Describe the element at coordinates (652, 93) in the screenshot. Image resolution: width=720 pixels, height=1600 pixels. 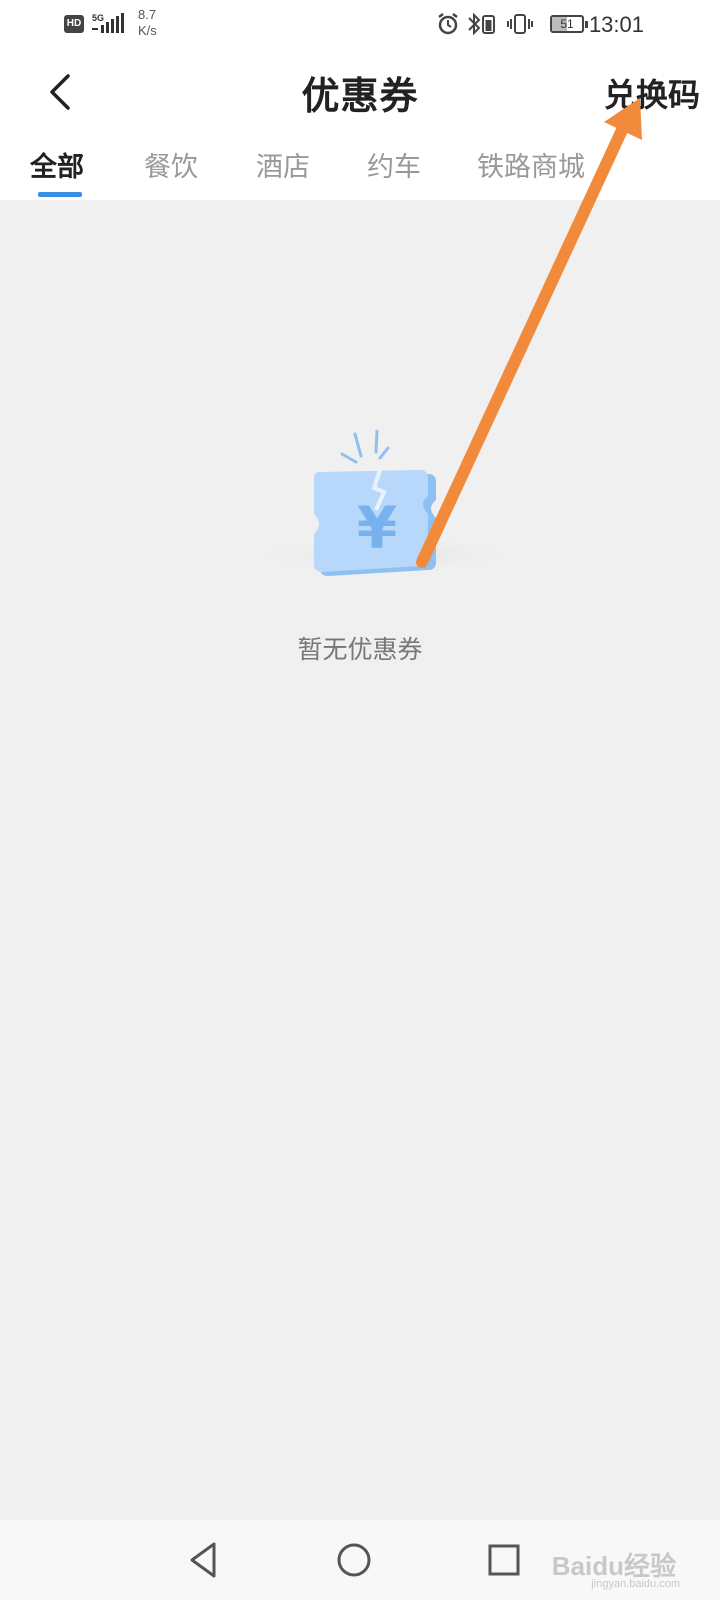
I see `redeem-code-button: 兑换码` at that location.